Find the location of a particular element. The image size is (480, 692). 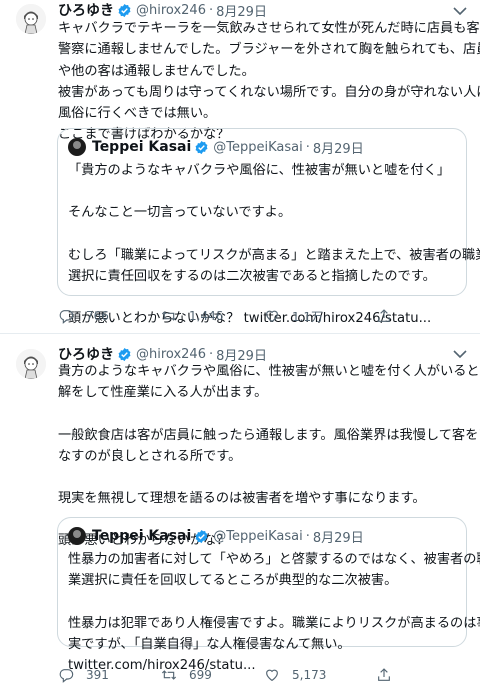

tweet-date: 8月29日 is located at coordinates (241, 10).